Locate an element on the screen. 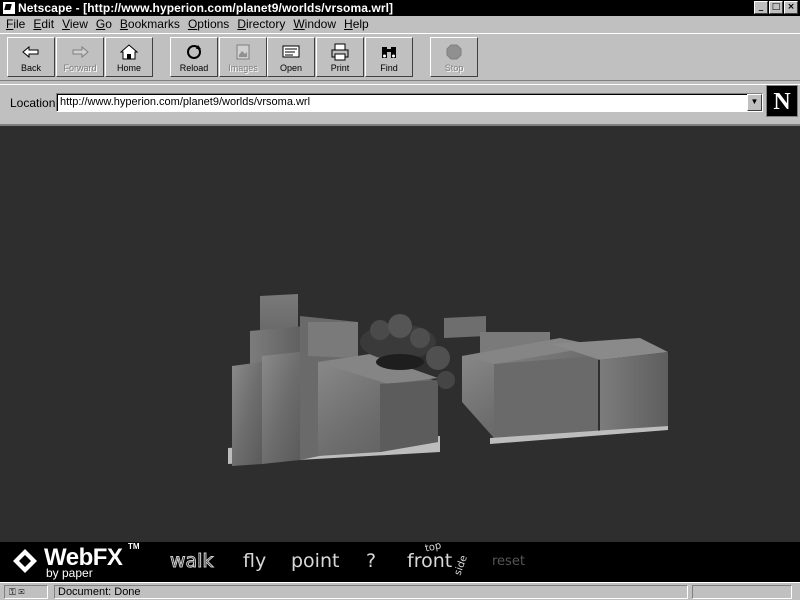 This screenshot has height=600, width=800. reload-icon is located at coordinates (194, 52).